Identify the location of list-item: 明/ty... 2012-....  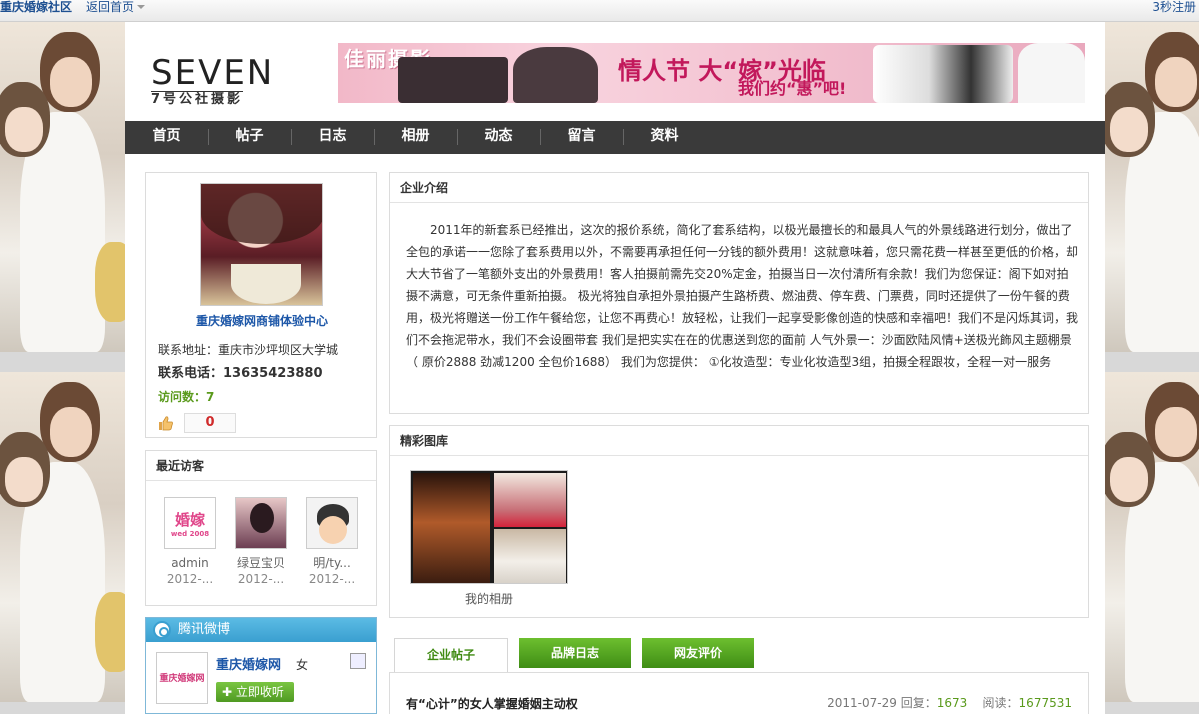
(332, 542).